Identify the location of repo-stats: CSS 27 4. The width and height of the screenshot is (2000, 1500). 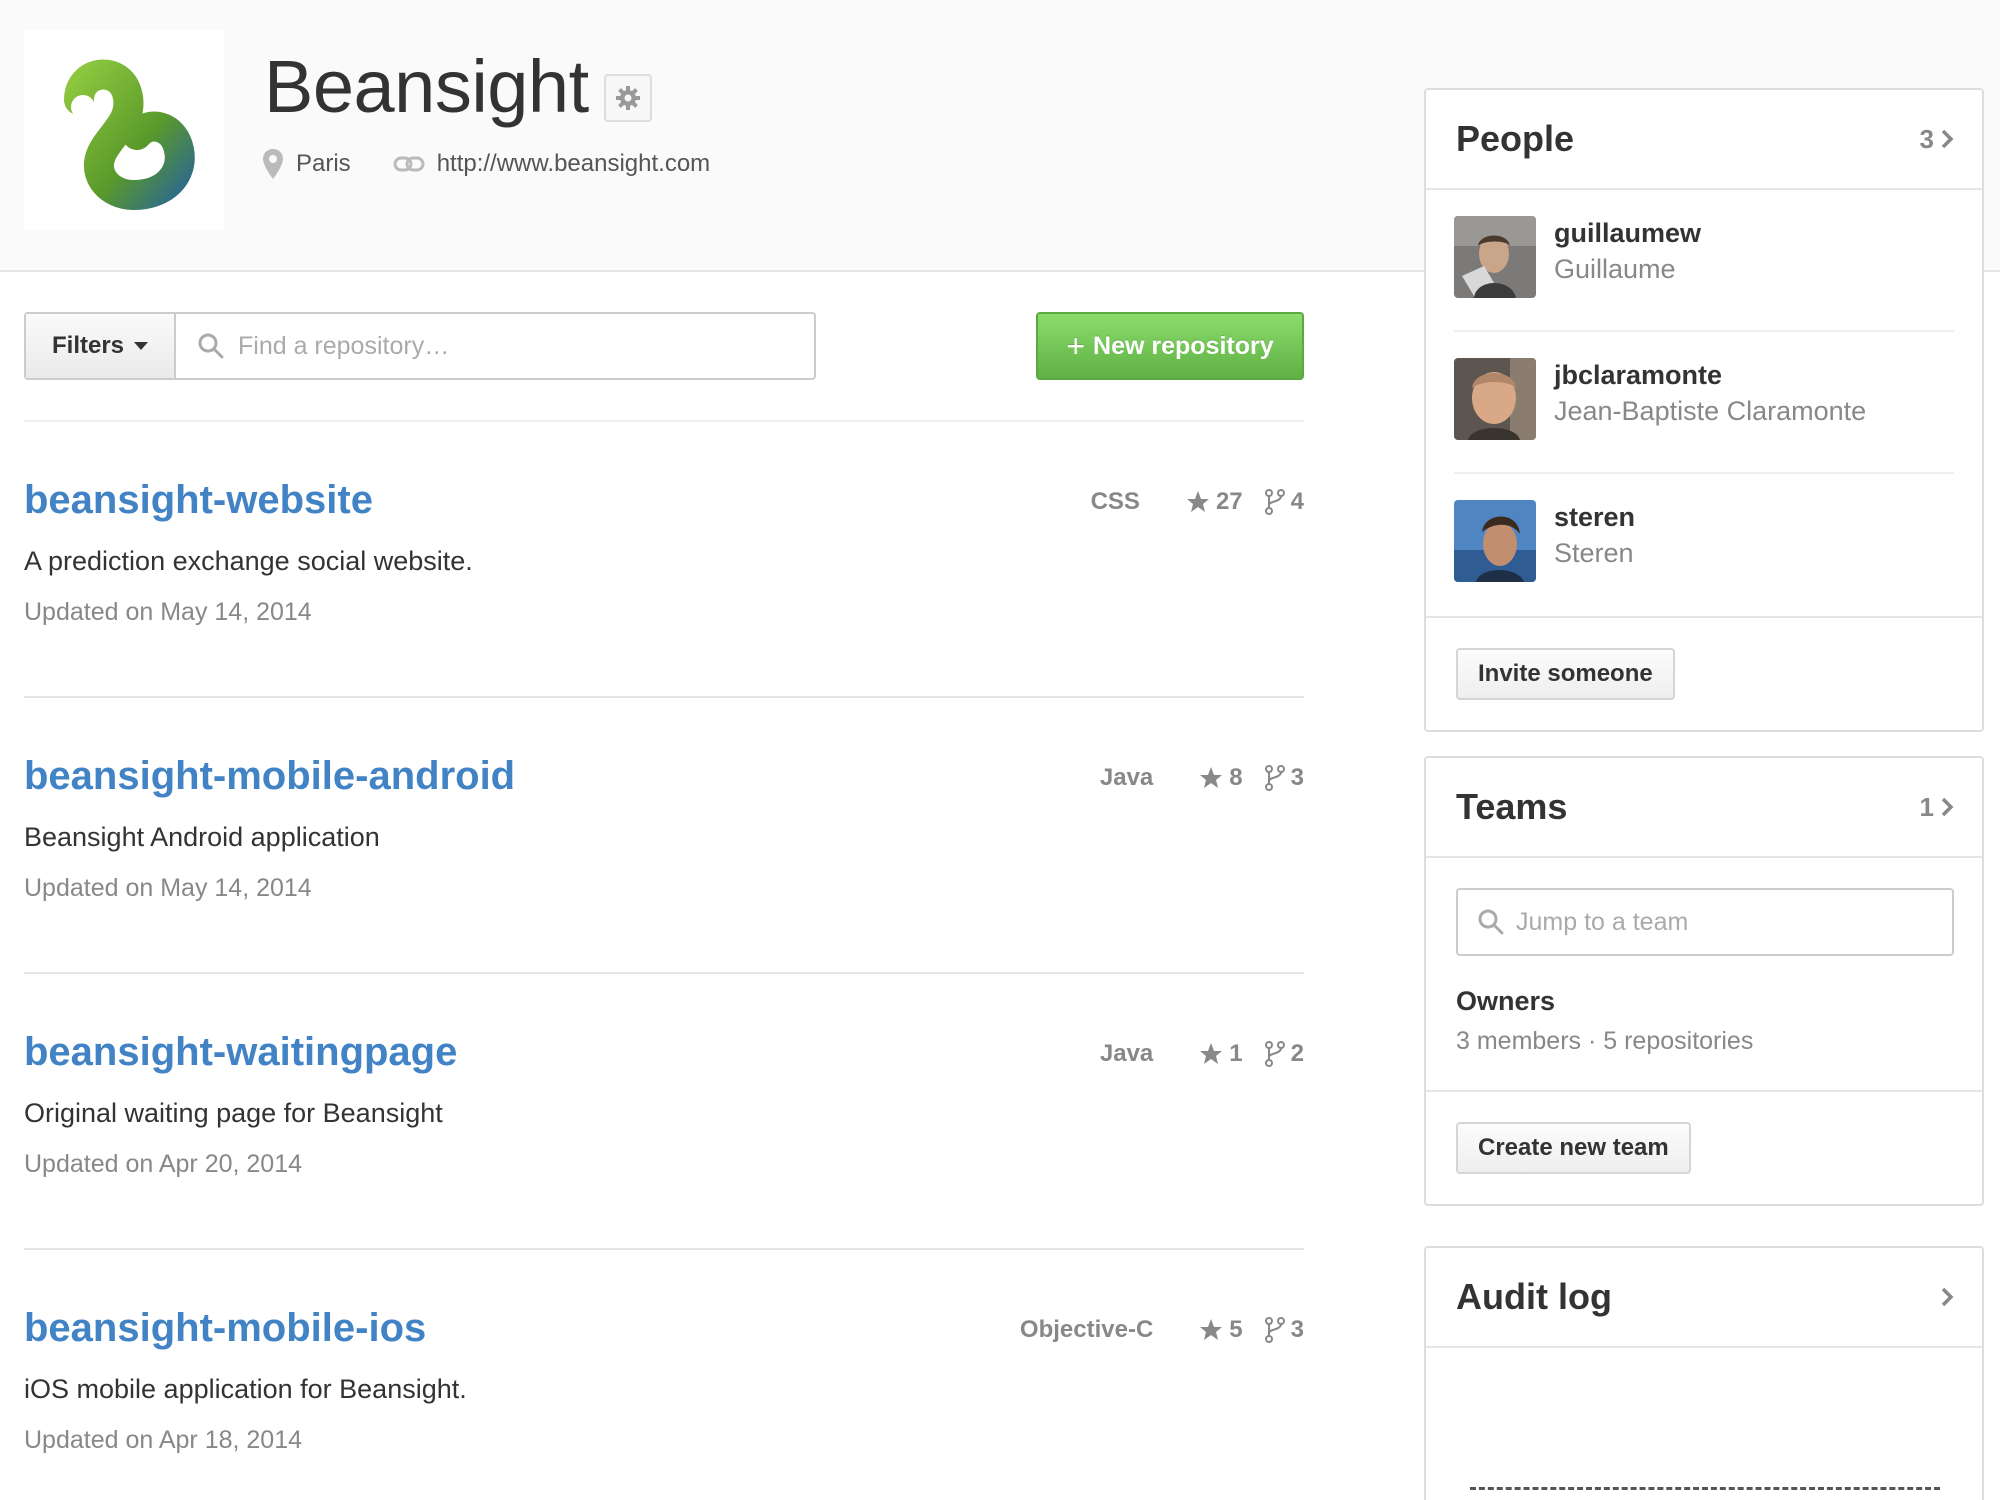
(1197, 502).